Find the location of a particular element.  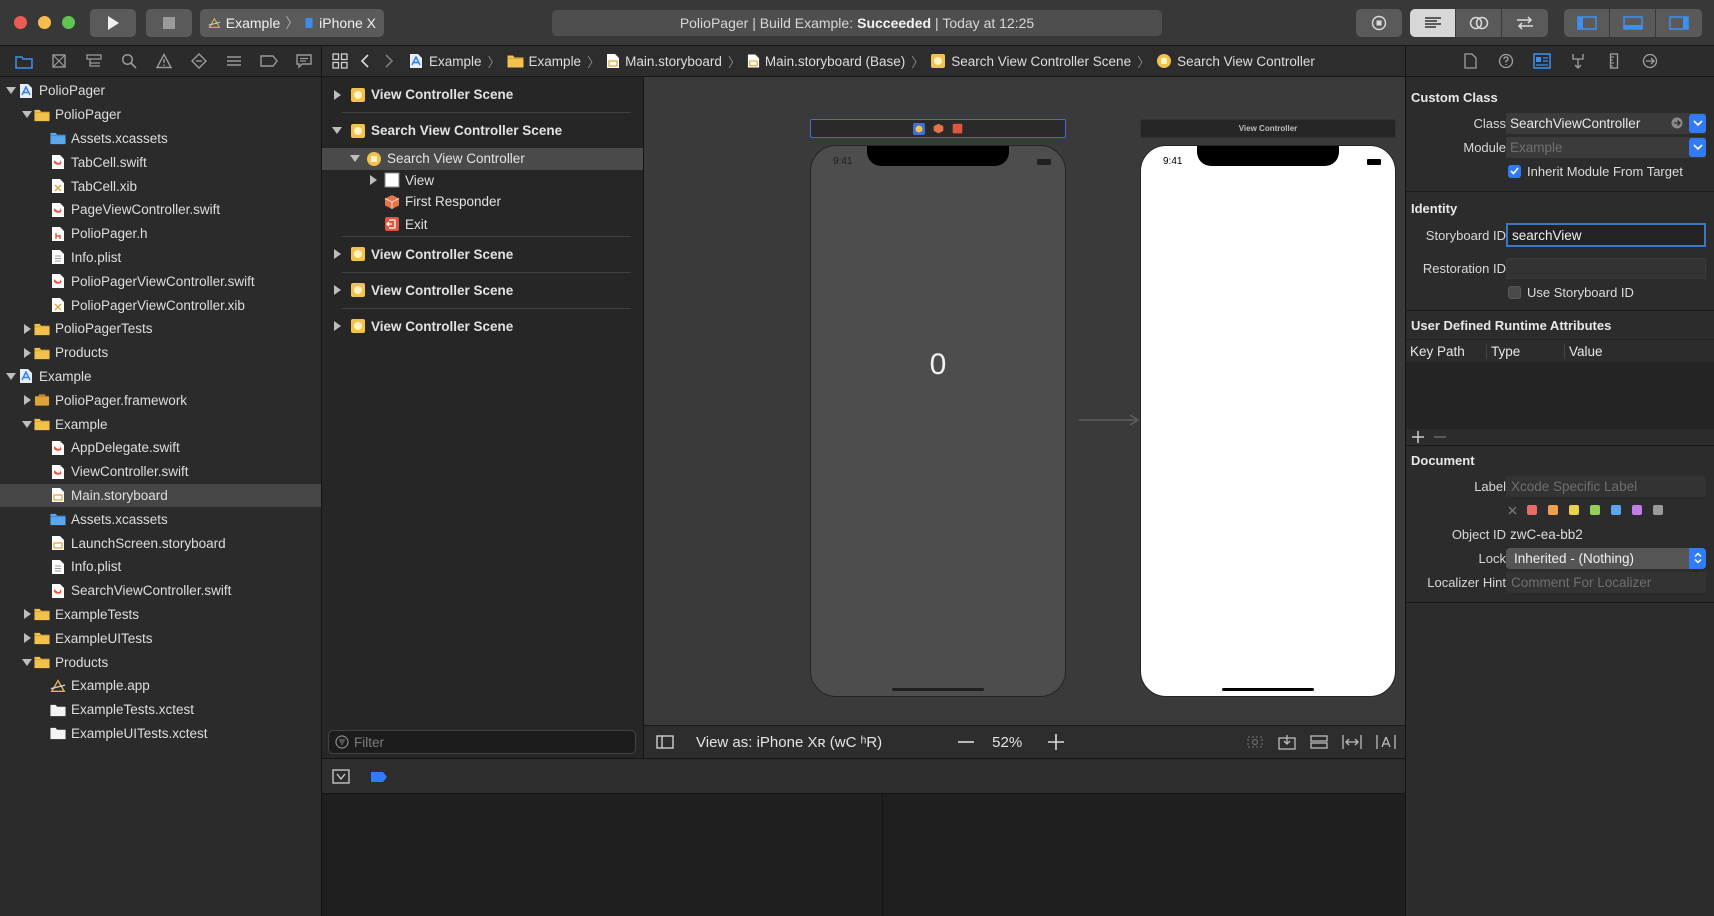

file-tree-item: ExampleUITests.xctest is located at coordinates (160, 734).